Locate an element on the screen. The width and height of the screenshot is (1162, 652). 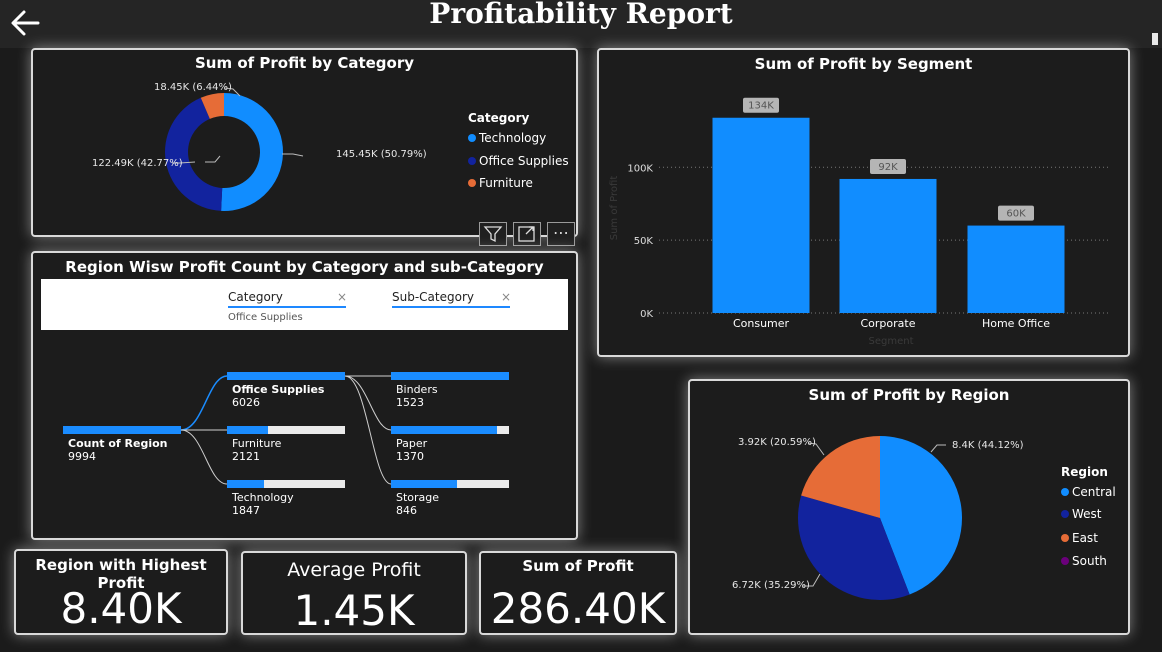
y-axis-label: Sum of Profit is located at coordinates (614, 208).